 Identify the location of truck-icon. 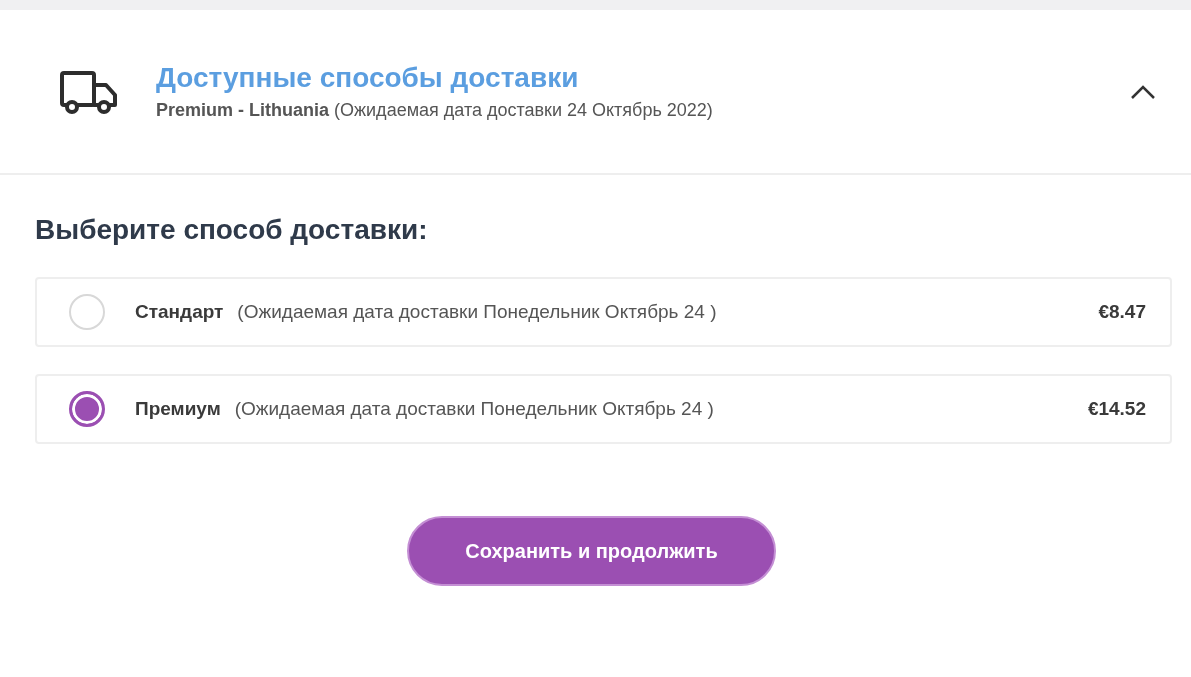
(89, 91).